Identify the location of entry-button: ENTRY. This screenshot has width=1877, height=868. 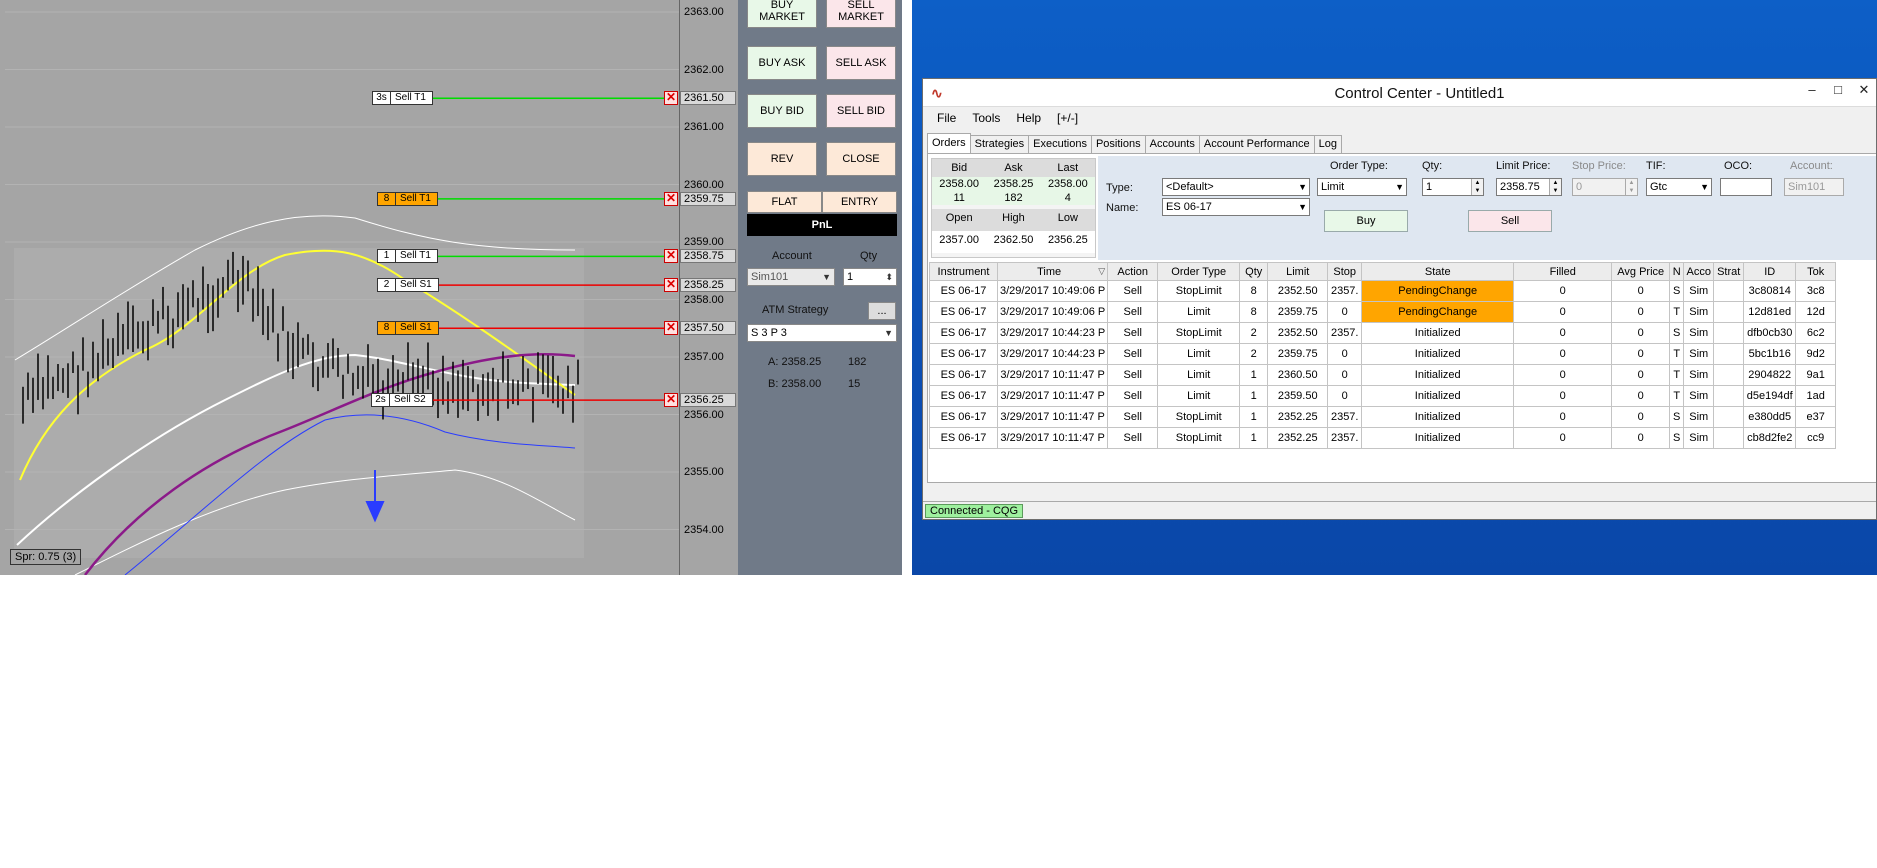
(859, 202).